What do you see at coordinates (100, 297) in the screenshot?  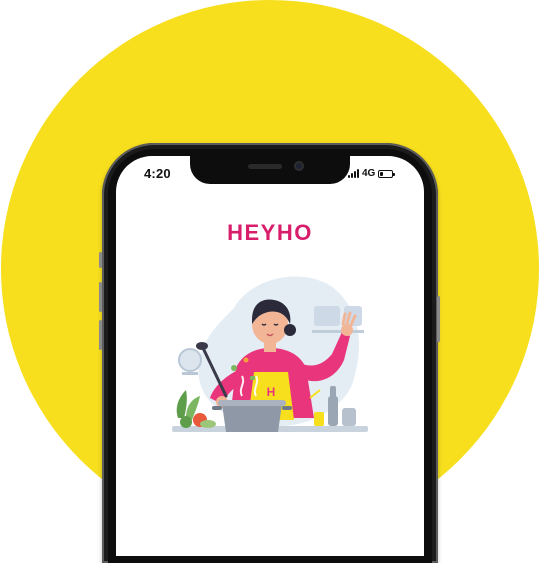 I see `volume-up-button` at bounding box center [100, 297].